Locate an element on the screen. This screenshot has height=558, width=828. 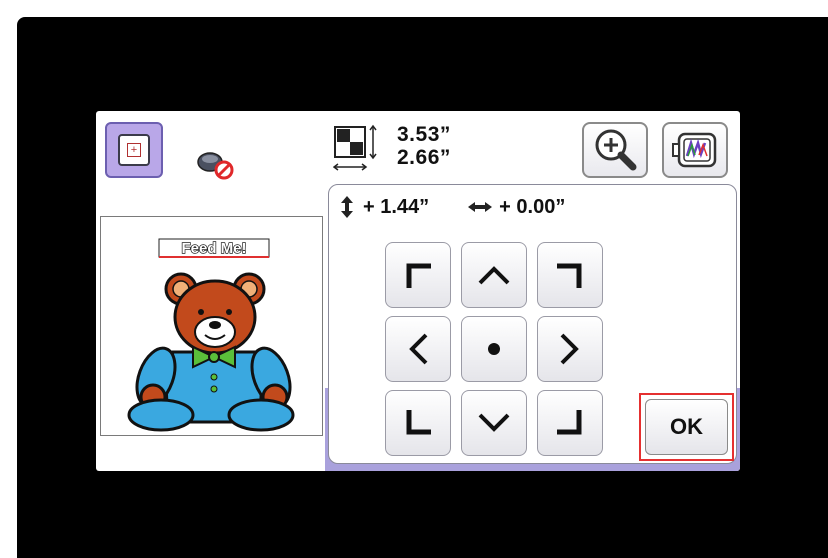
move-up-left-button is located at coordinates (418, 275).